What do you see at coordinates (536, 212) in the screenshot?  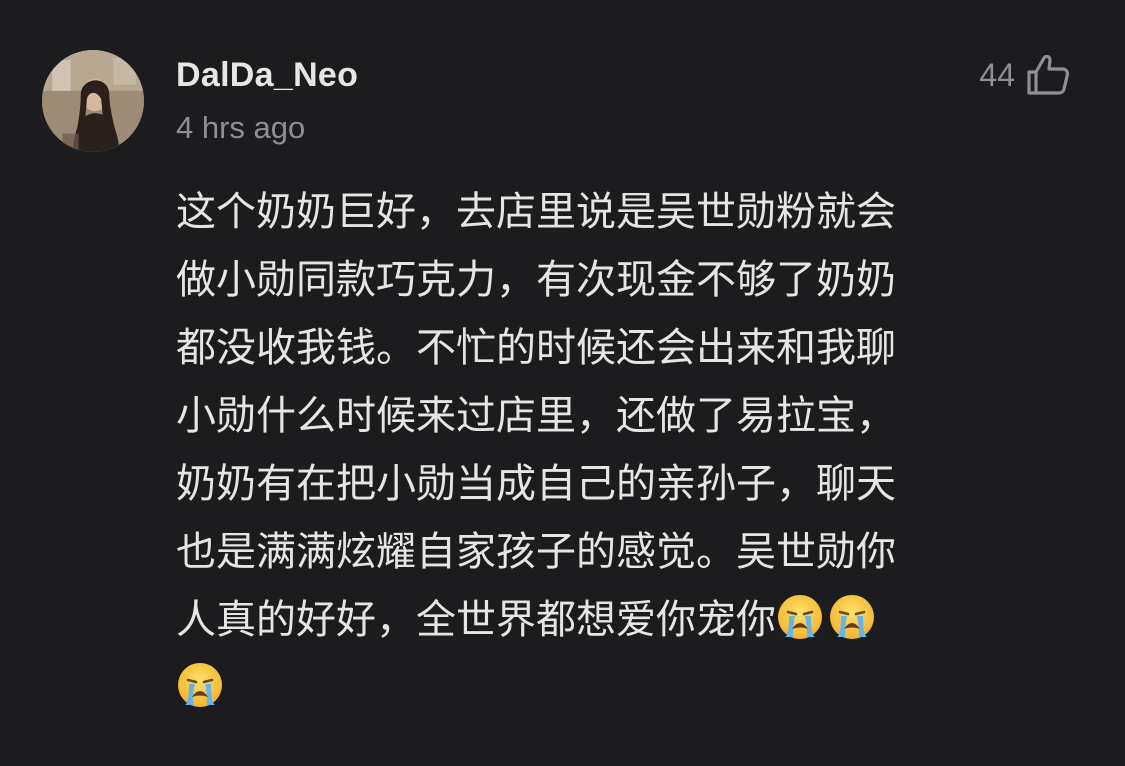 I see `comment-line: 这个奶奶巨好，去店里说是吴世勋粉就会` at bounding box center [536, 212].